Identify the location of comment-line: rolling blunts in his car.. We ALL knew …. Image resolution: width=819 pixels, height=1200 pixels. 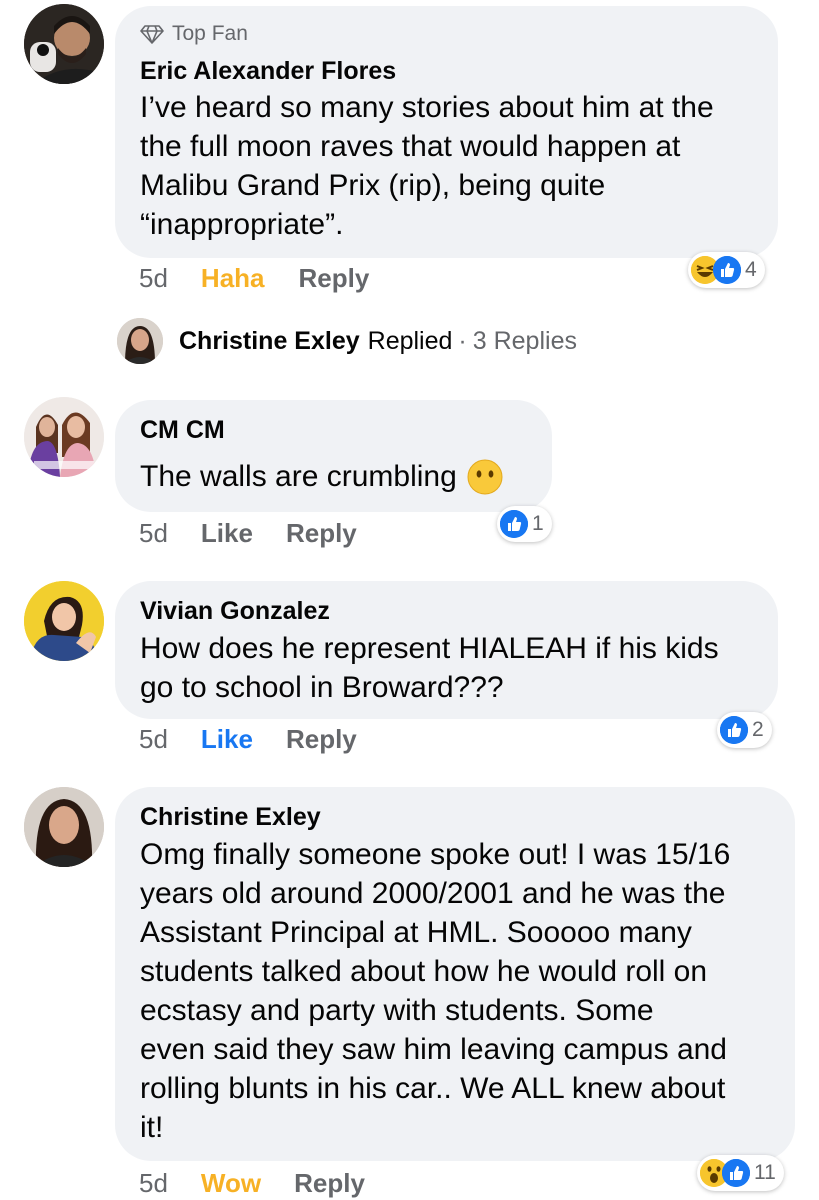
(433, 1088).